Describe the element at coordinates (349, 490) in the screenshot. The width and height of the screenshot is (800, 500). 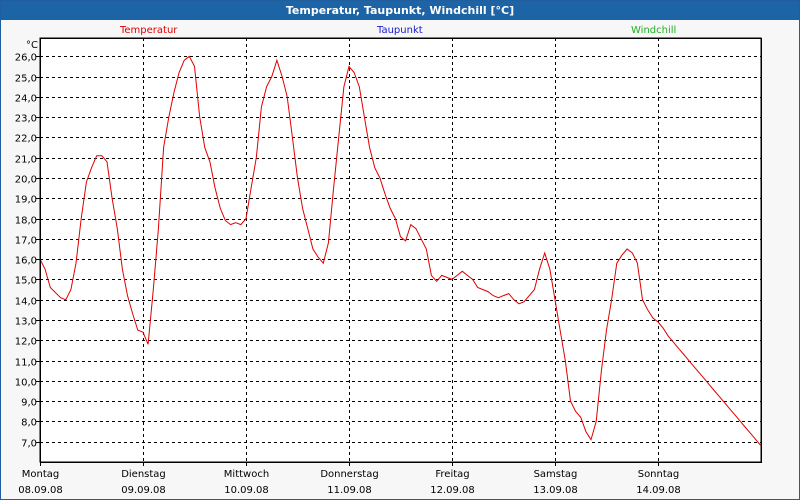
I see `x-tick-date-label: 11.09.08` at that location.